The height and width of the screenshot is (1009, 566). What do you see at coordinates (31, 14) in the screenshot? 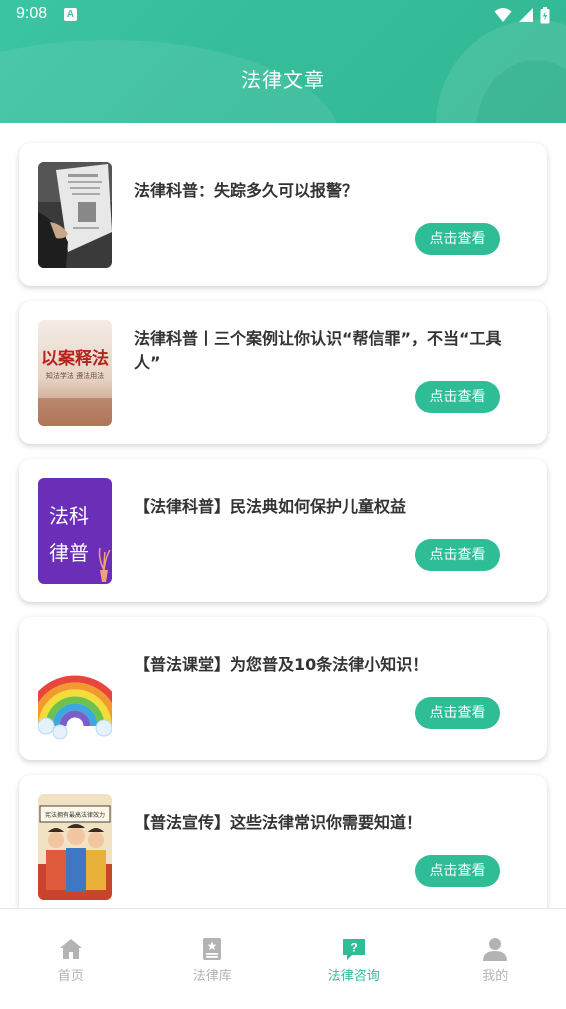
I see `status-time: 9:08` at bounding box center [31, 14].